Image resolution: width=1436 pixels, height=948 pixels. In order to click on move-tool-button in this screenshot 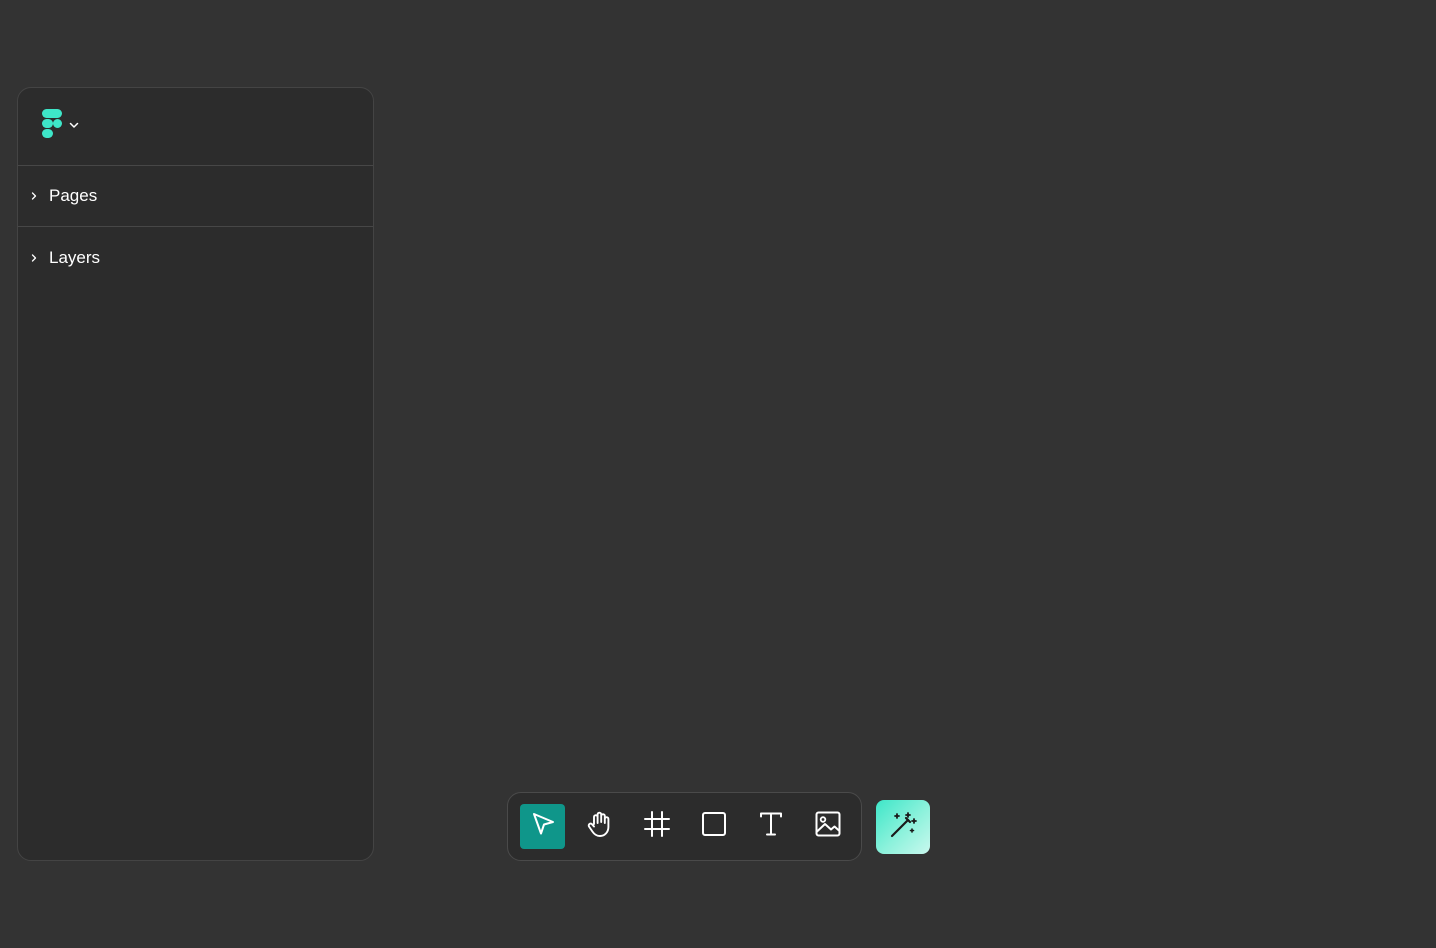, I will do `click(542, 826)`.